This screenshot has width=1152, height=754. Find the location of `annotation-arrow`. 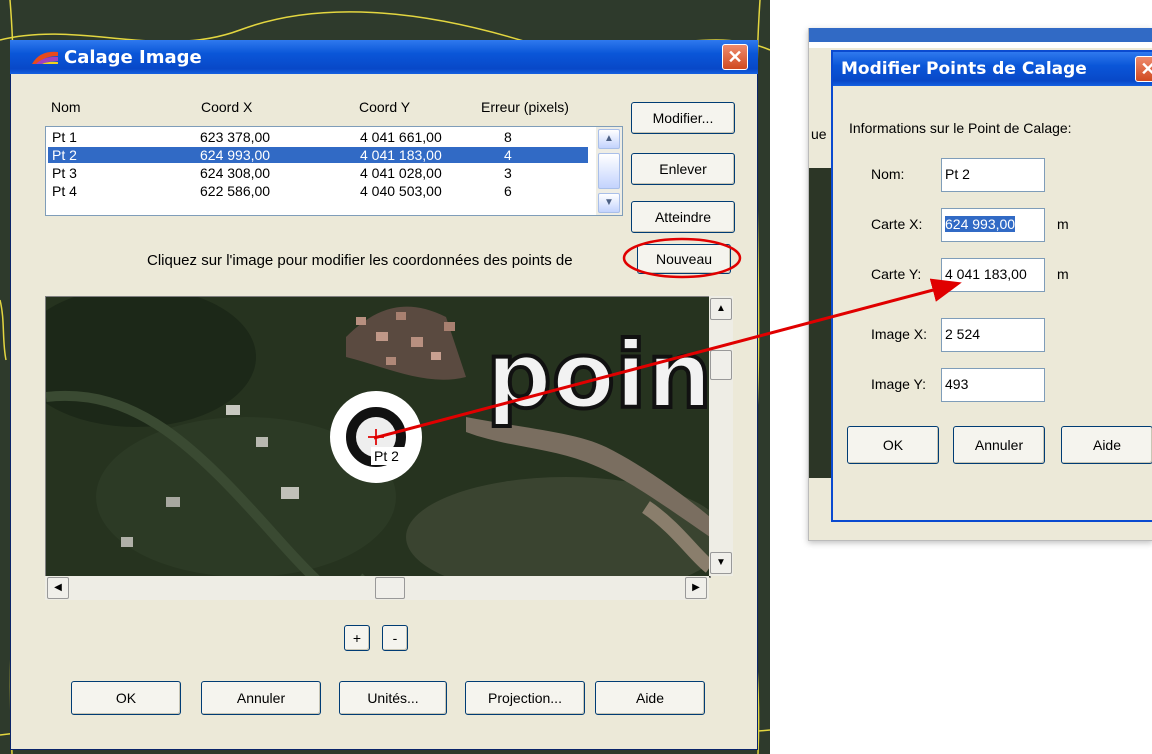

annotation-arrow is located at coordinates (667, 359).